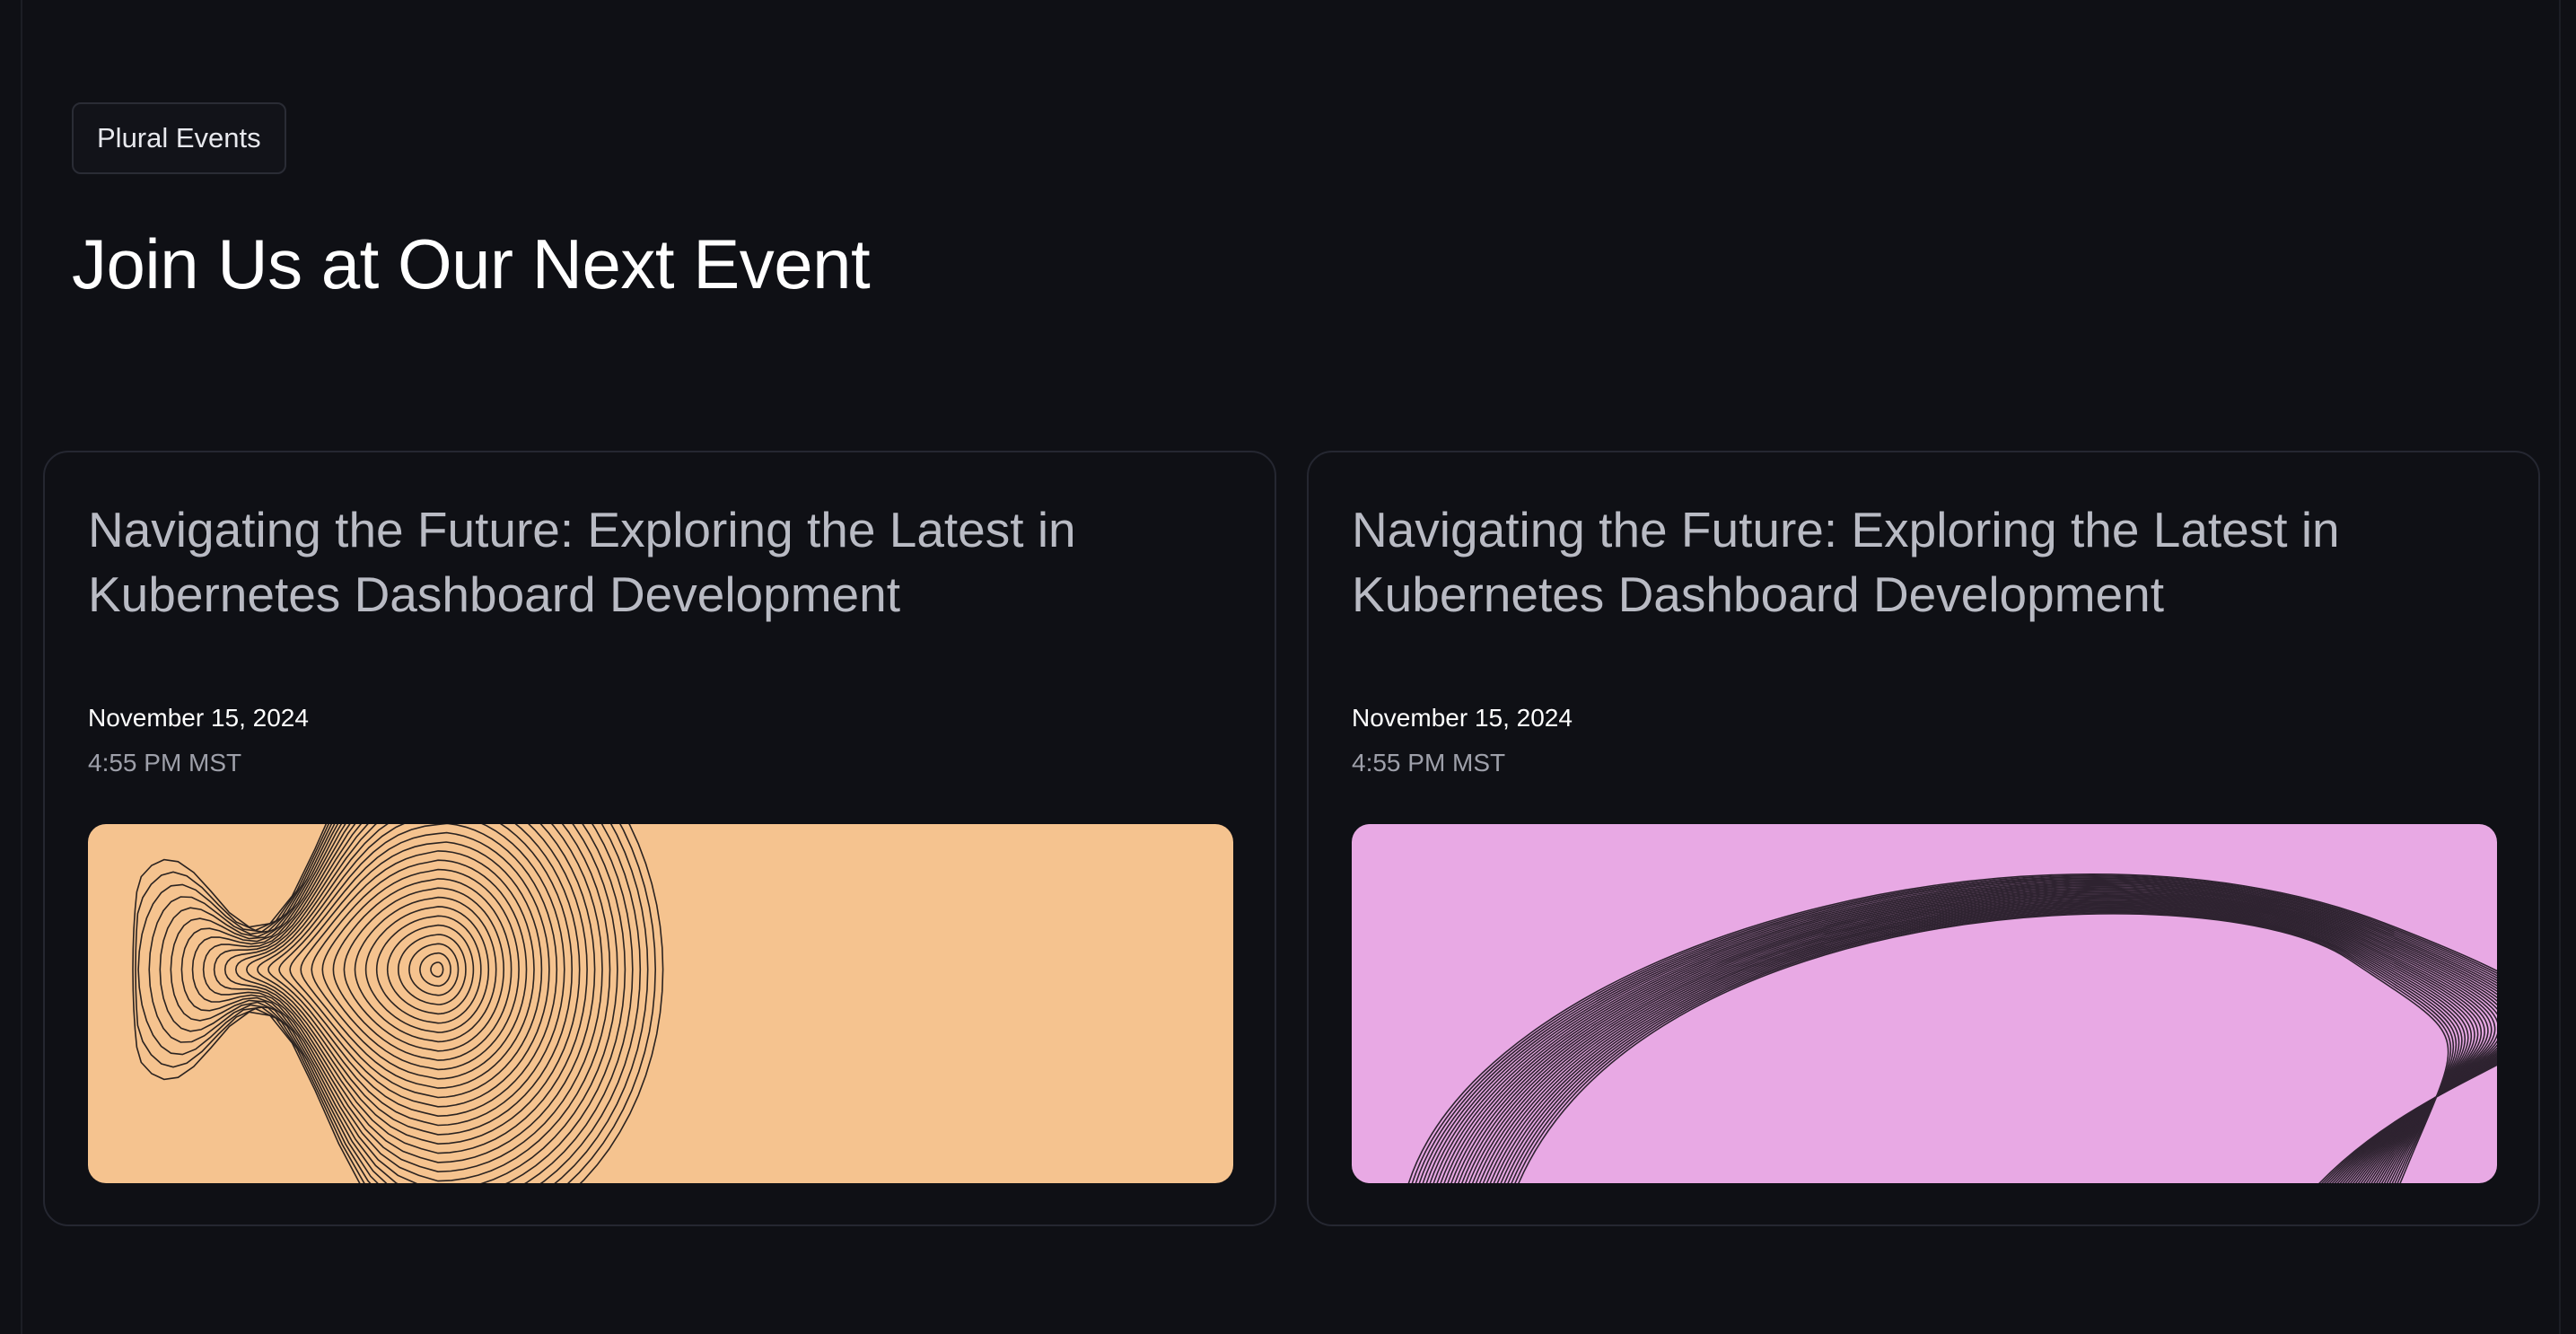 This screenshot has height=1334, width=2576. I want to click on section-tag: Plural Events, so click(179, 138).